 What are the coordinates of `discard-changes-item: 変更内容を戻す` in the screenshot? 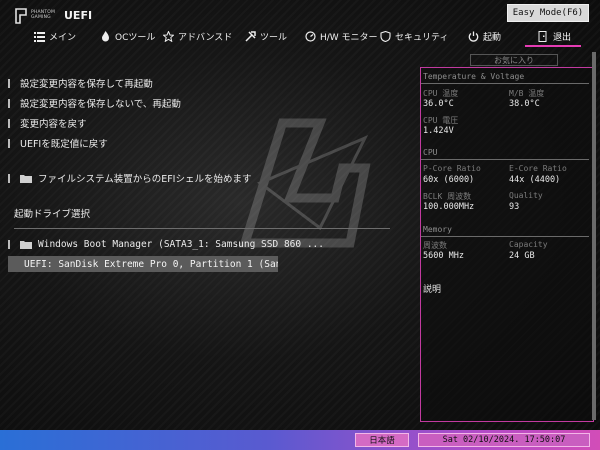 It's located at (47, 123).